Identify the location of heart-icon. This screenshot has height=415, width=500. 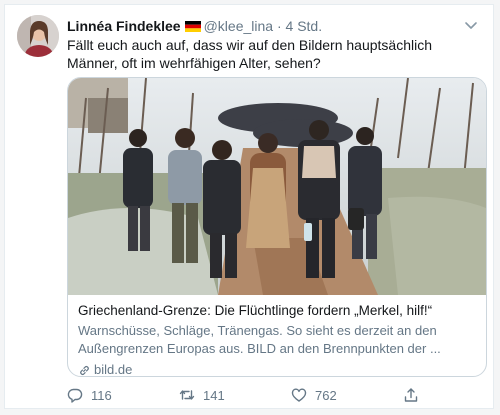
(299, 395).